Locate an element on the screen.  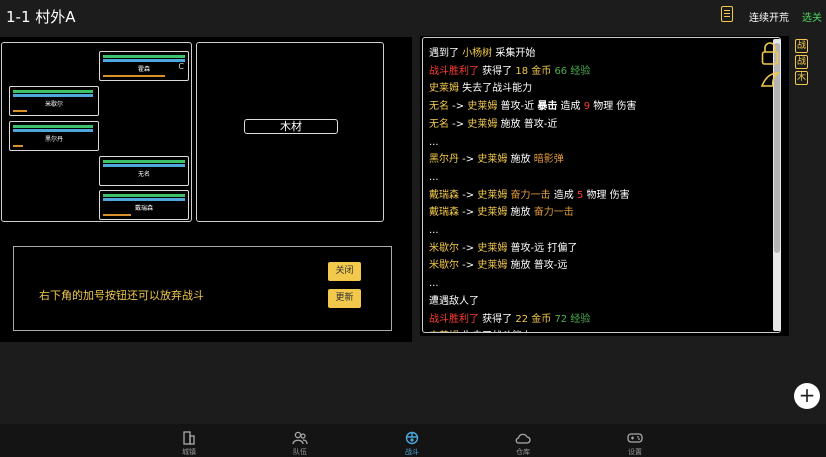
notice-text: 右下角的加号按钮还可以放弃战斗 is located at coordinates (121, 295).